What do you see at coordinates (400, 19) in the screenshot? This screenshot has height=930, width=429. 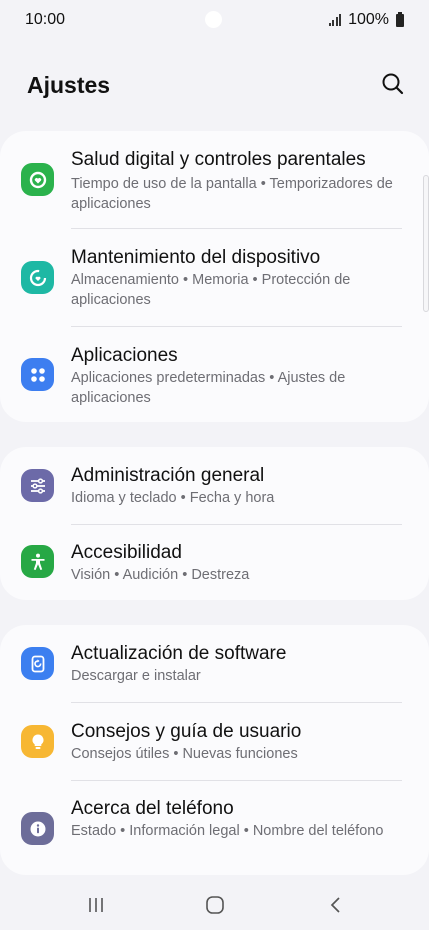 I see `battery-icon` at bounding box center [400, 19].